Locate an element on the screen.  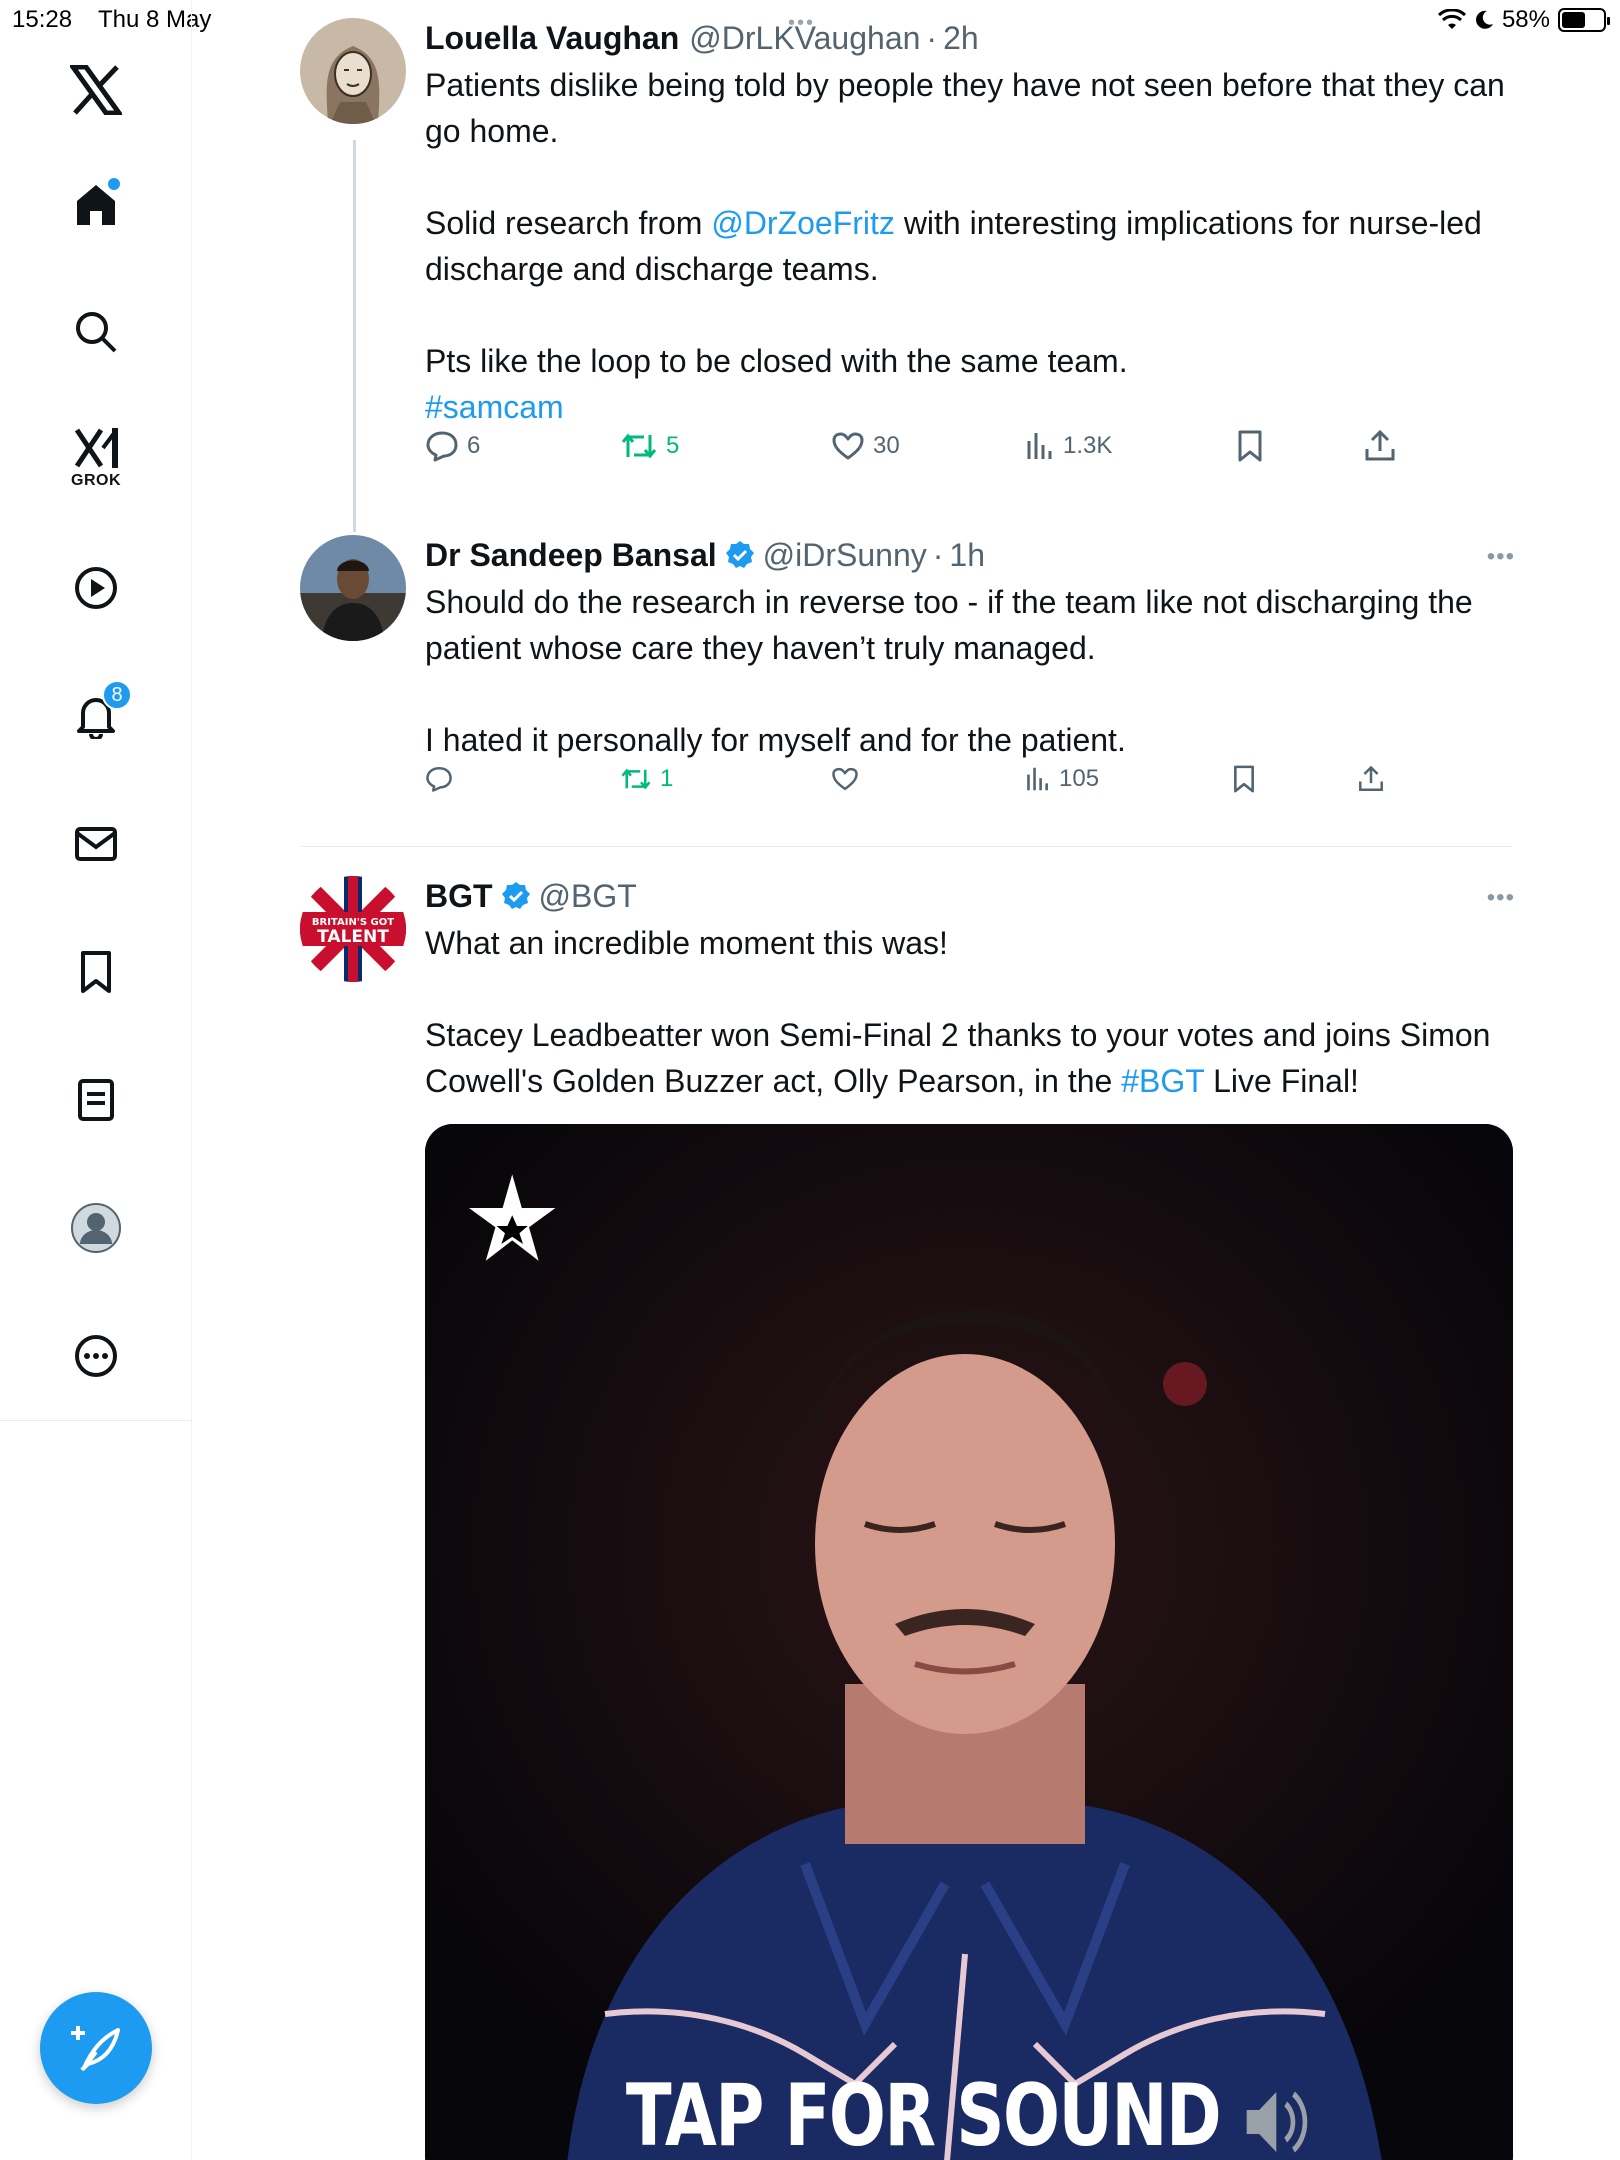
sidebar-item-videos is located at coordinates (96, 588).